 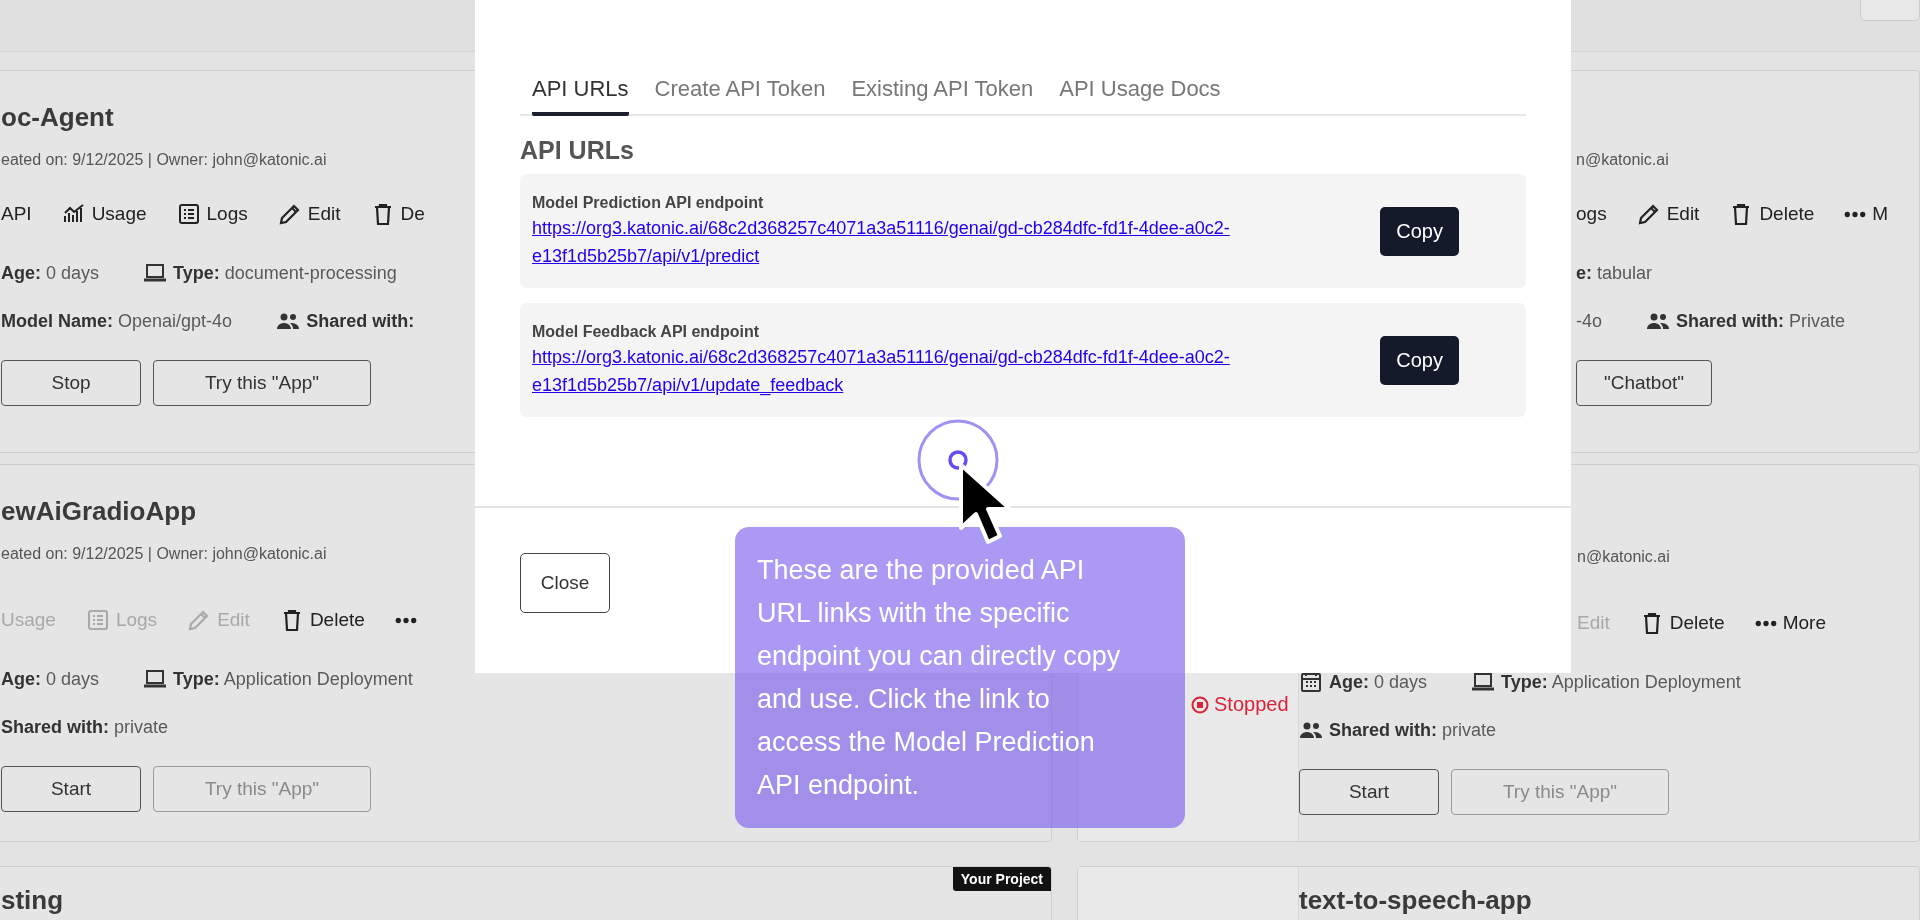 What do you see at coordinates (32, 900) in the screenshot?
I see `card-title: sting` at bounding box center [32, 900].